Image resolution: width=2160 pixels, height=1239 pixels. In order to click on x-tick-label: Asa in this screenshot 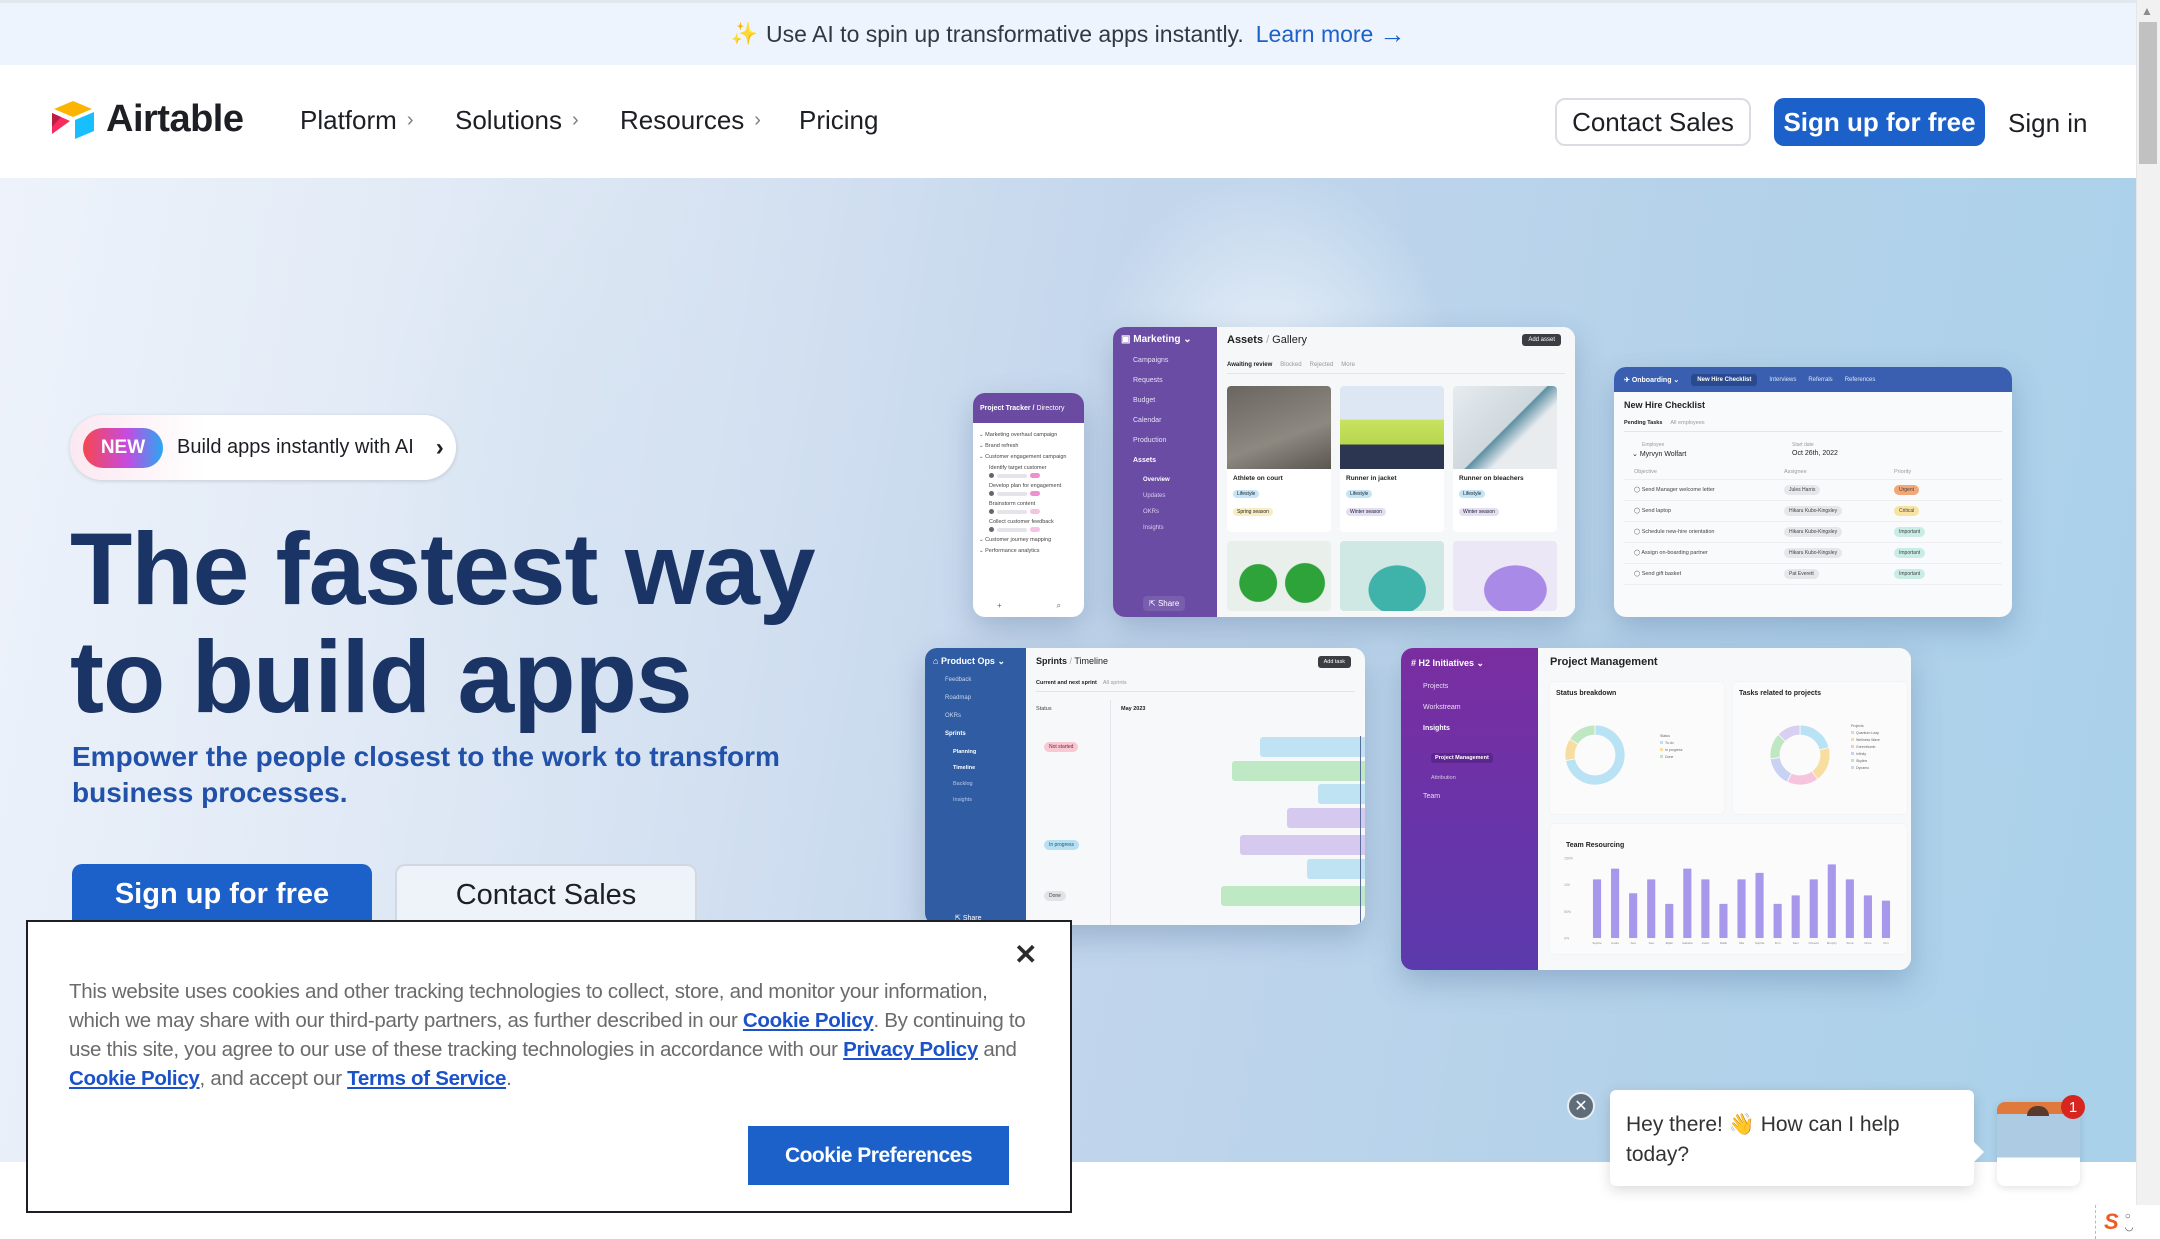, I will do `click(1652, 943)`.